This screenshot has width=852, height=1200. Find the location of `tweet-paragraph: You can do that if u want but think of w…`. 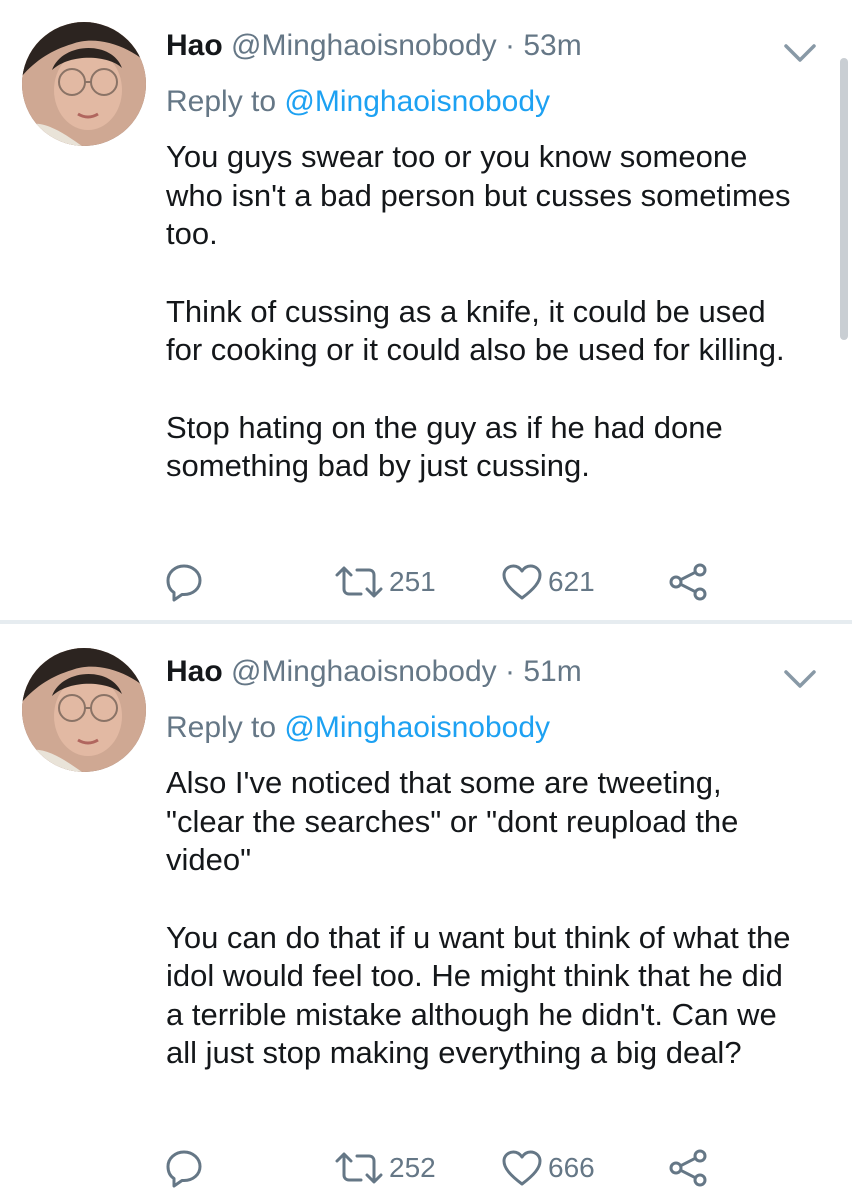

tweet-paragraph: You can do that if u want but think of w… is located at coordinates (478, 995).